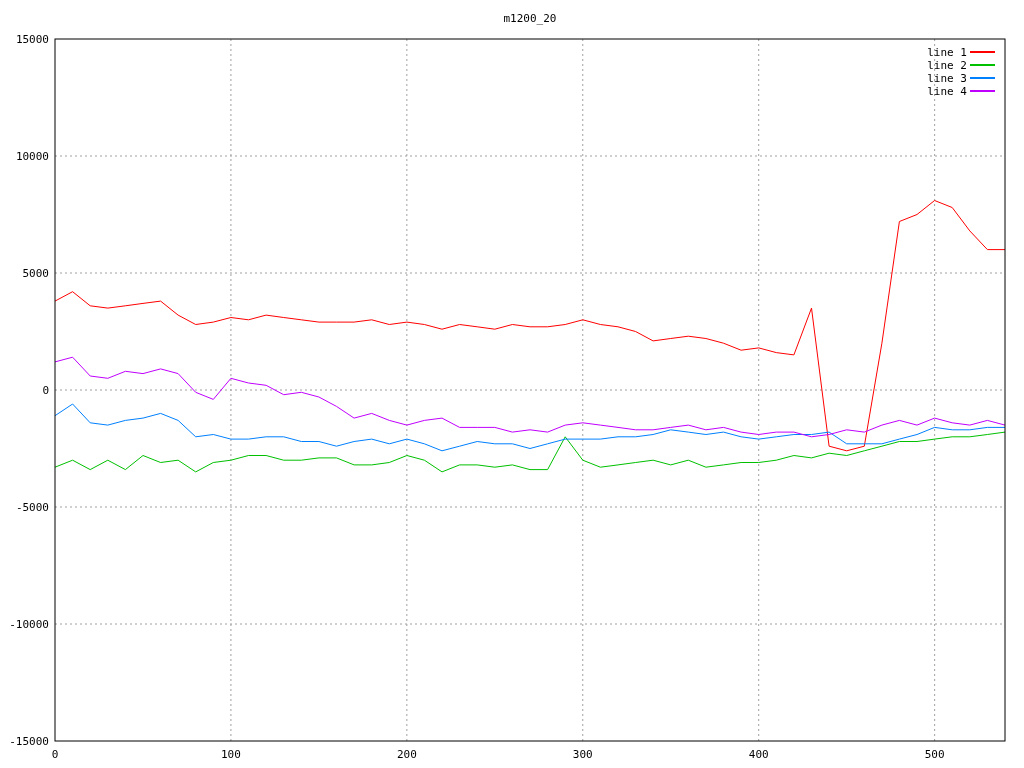 Image resolution: width=1024 pixels, height=768 pixels. What do you see at coordinates (406, 754) in the screenshot?
I see `axis-tick-label: 200` at bounding box center [406, 754].